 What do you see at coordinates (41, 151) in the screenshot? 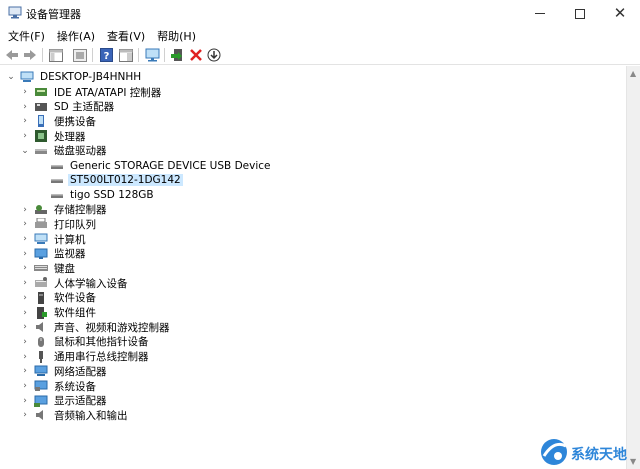
I see `disk-drive-icon` at bounding box center [41, 151].